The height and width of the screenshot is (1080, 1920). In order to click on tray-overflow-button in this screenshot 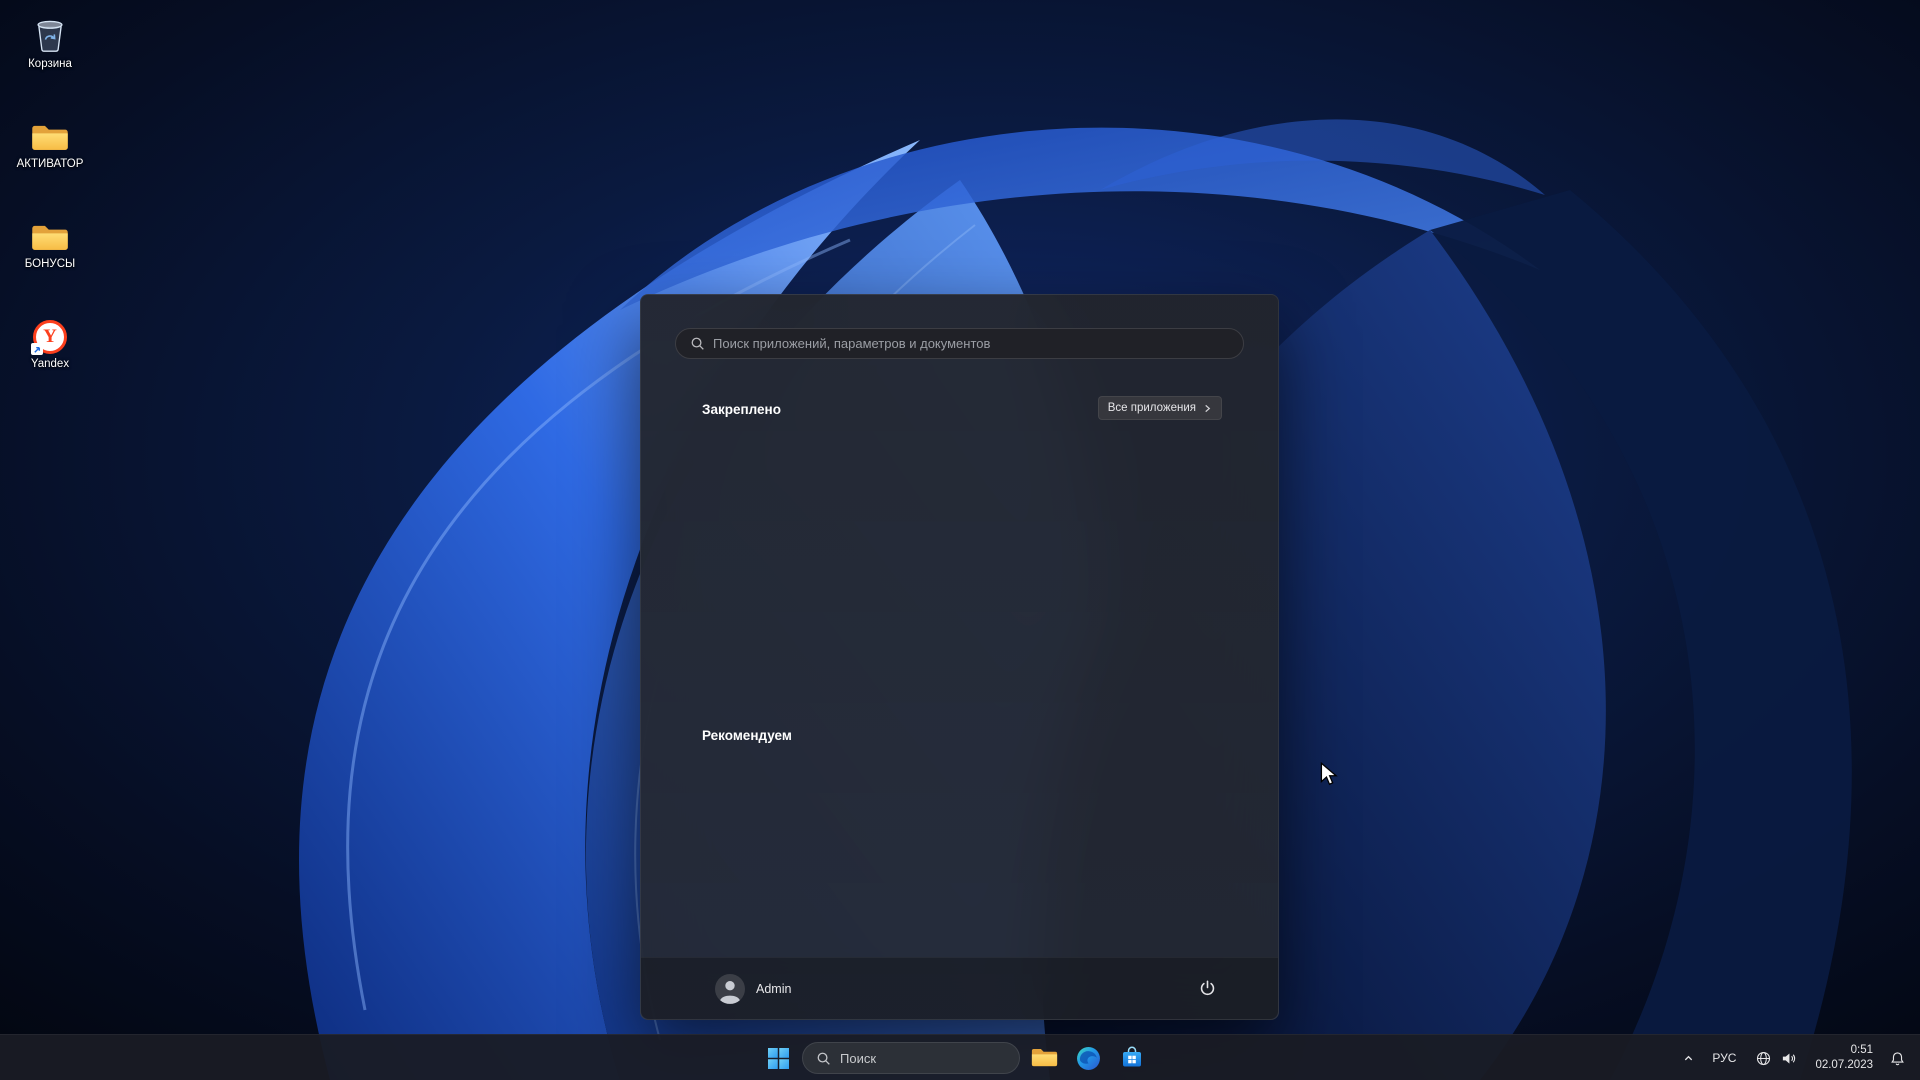, I will do `click(1688, 1058)`.